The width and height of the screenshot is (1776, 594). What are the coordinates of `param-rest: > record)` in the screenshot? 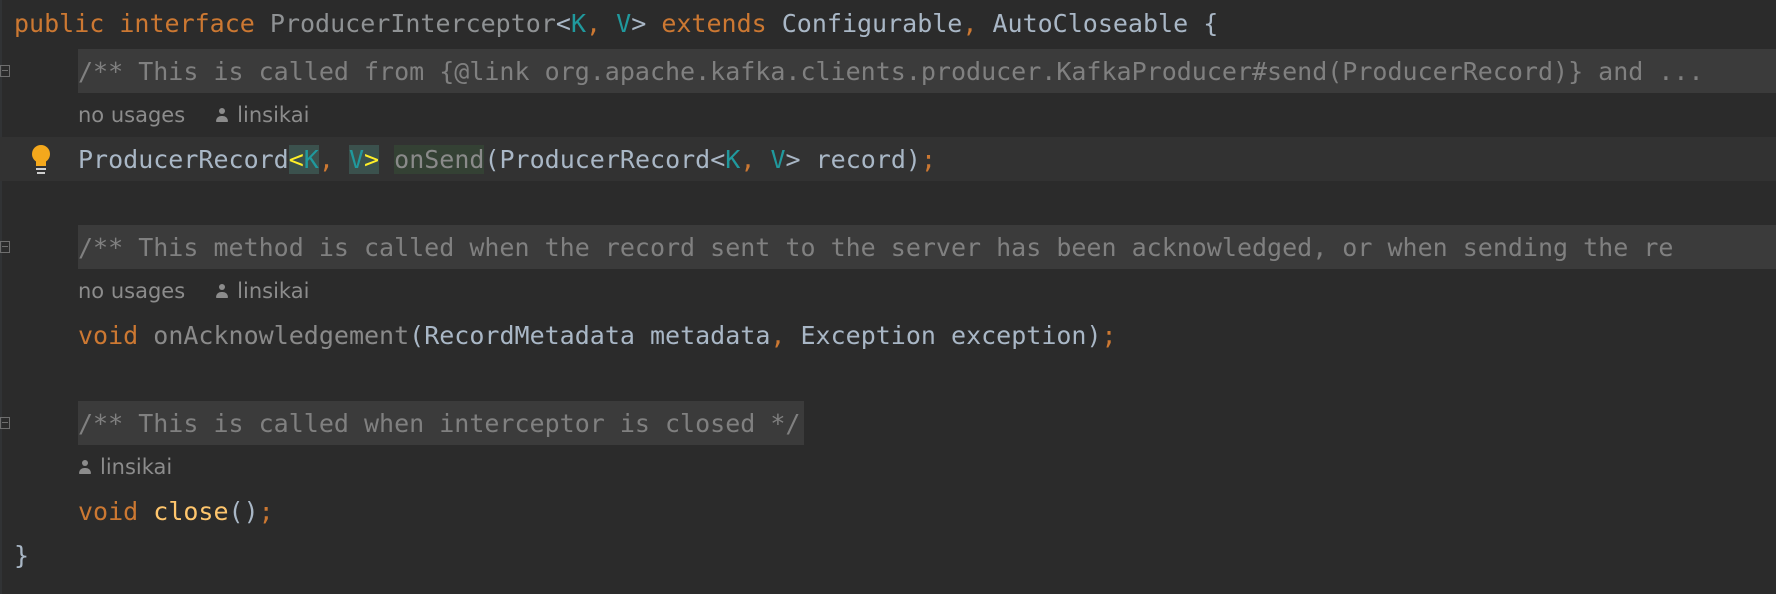 It's located at (853, 159).